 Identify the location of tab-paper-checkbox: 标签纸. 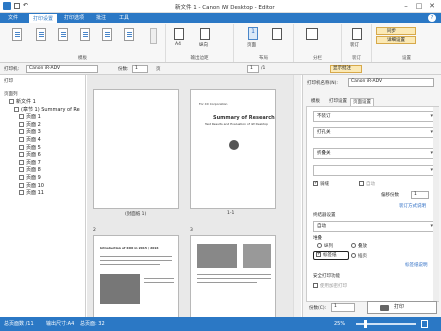
(331, 255).